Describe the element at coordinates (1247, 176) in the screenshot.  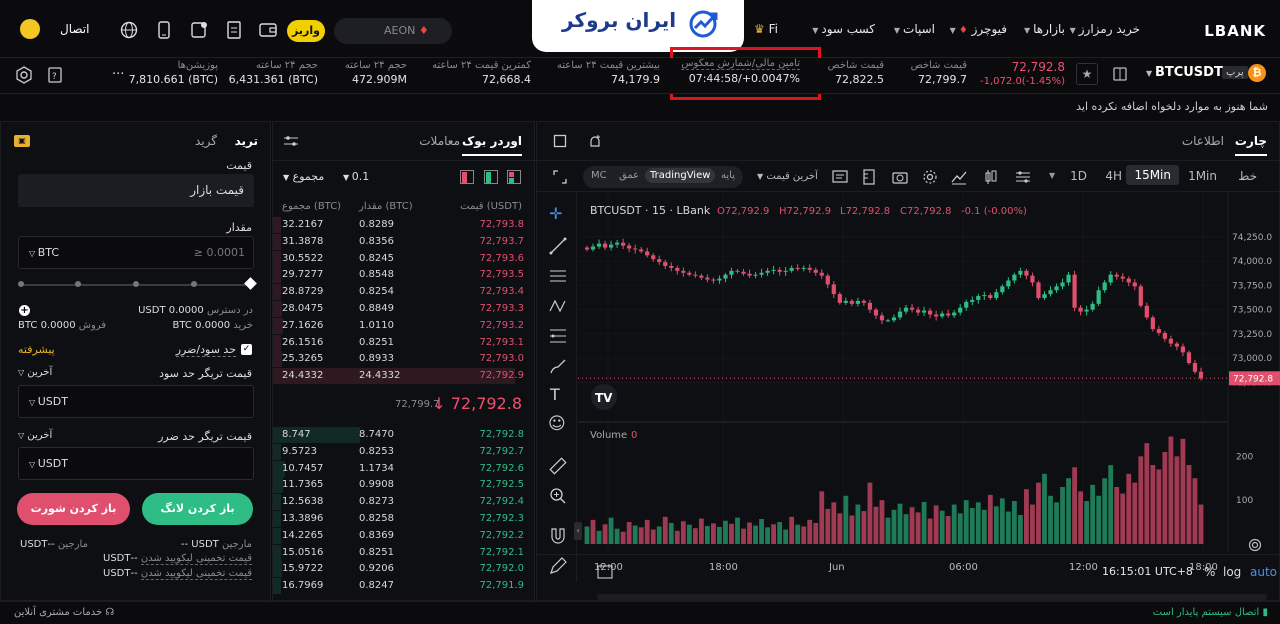
I see `tf-line: خط` at that location.